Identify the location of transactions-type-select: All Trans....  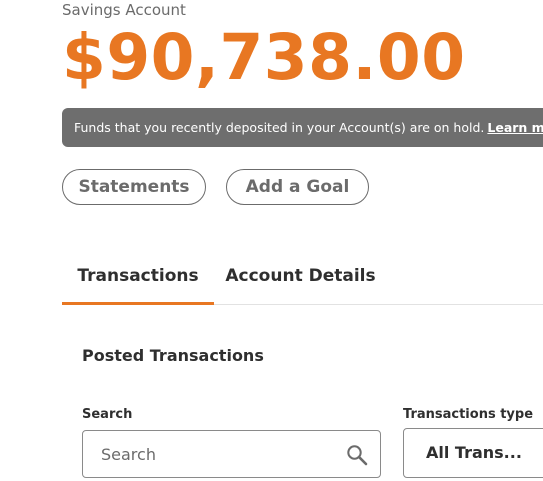
(473, 453).